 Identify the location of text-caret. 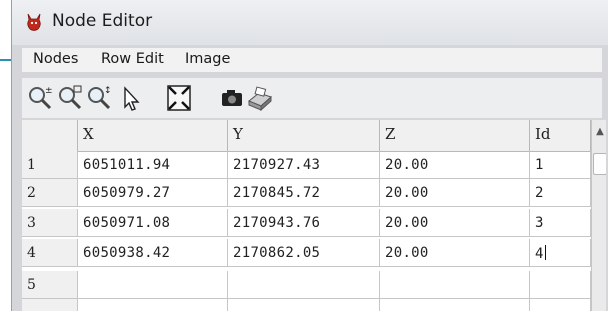
(545, 252).